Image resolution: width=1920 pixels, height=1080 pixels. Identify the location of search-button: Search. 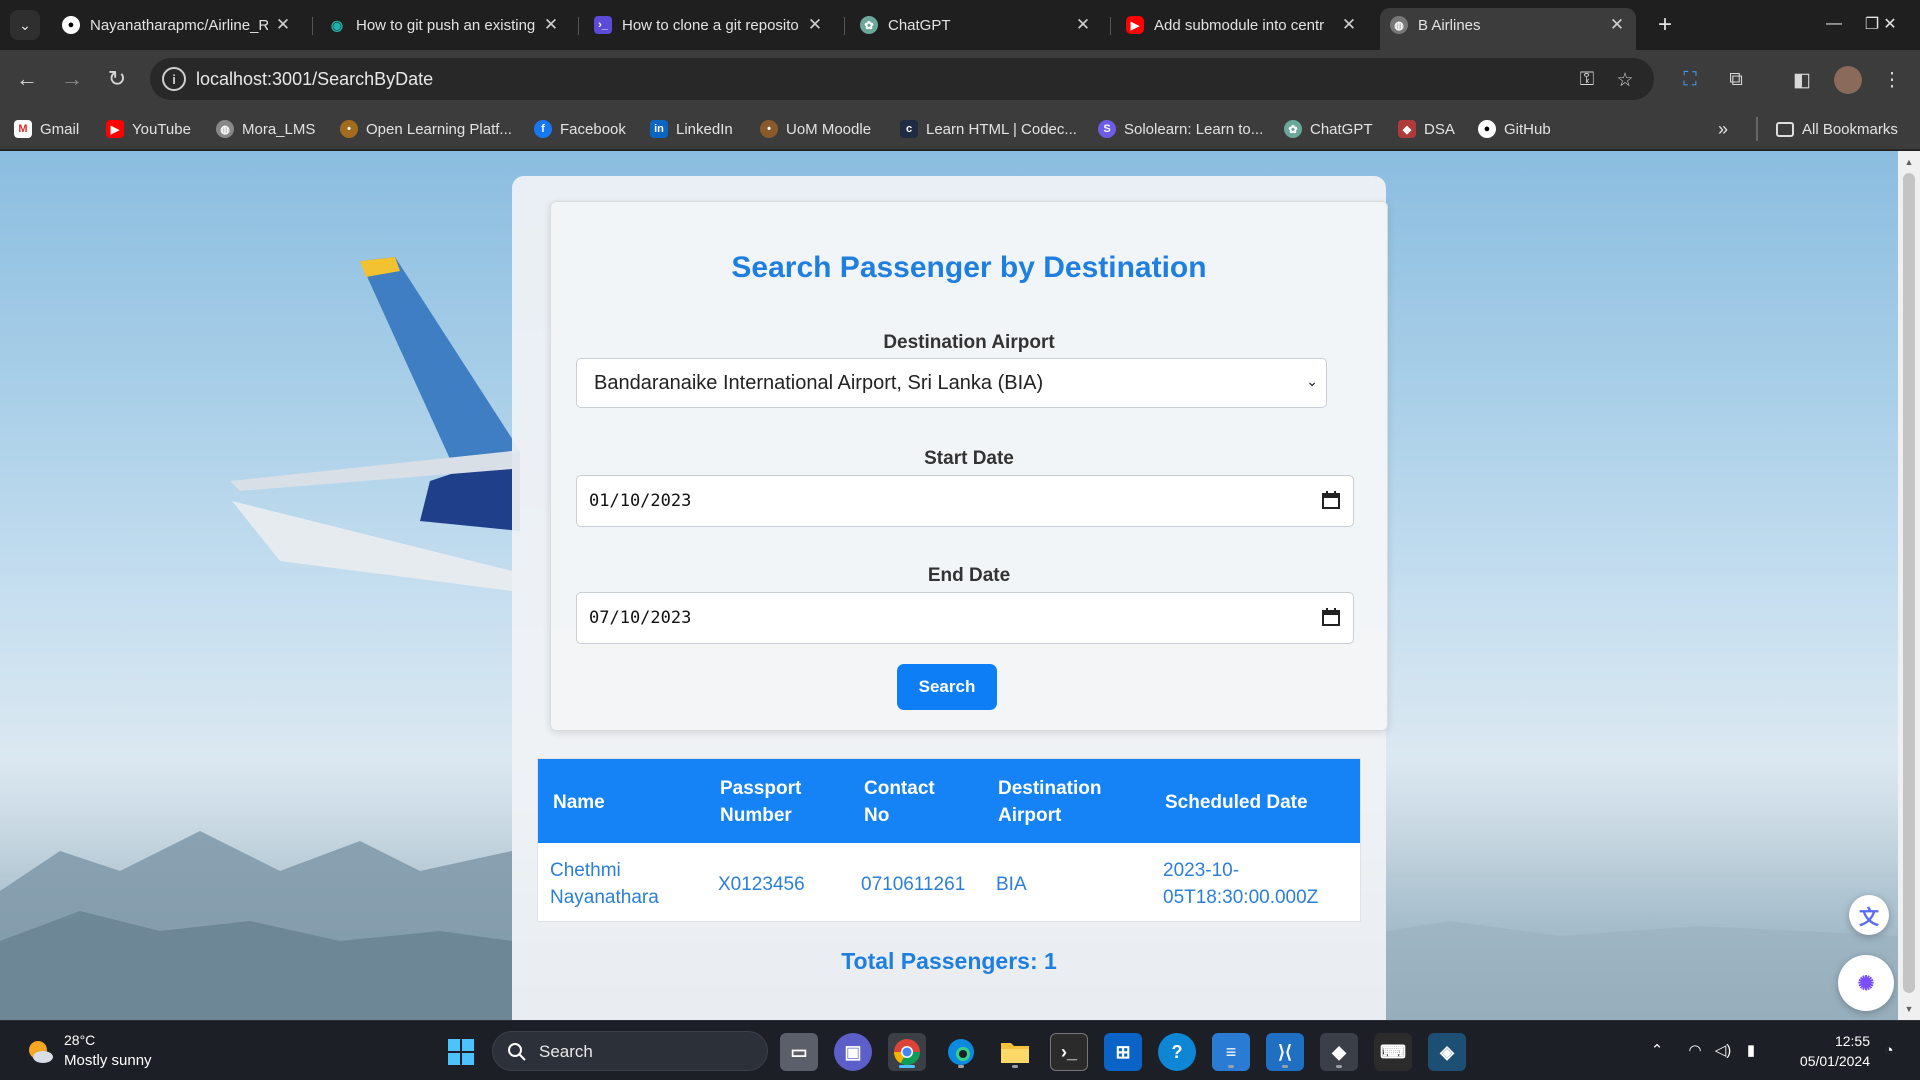
(947, 687).